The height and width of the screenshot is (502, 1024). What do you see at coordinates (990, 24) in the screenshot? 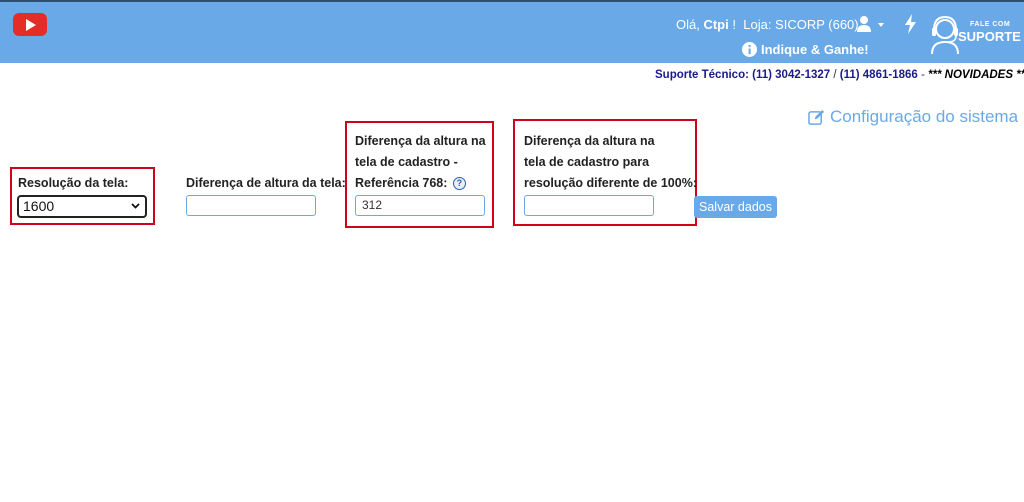
I see `fale-com-label: FALE COM` at bounding box center [990, 24].